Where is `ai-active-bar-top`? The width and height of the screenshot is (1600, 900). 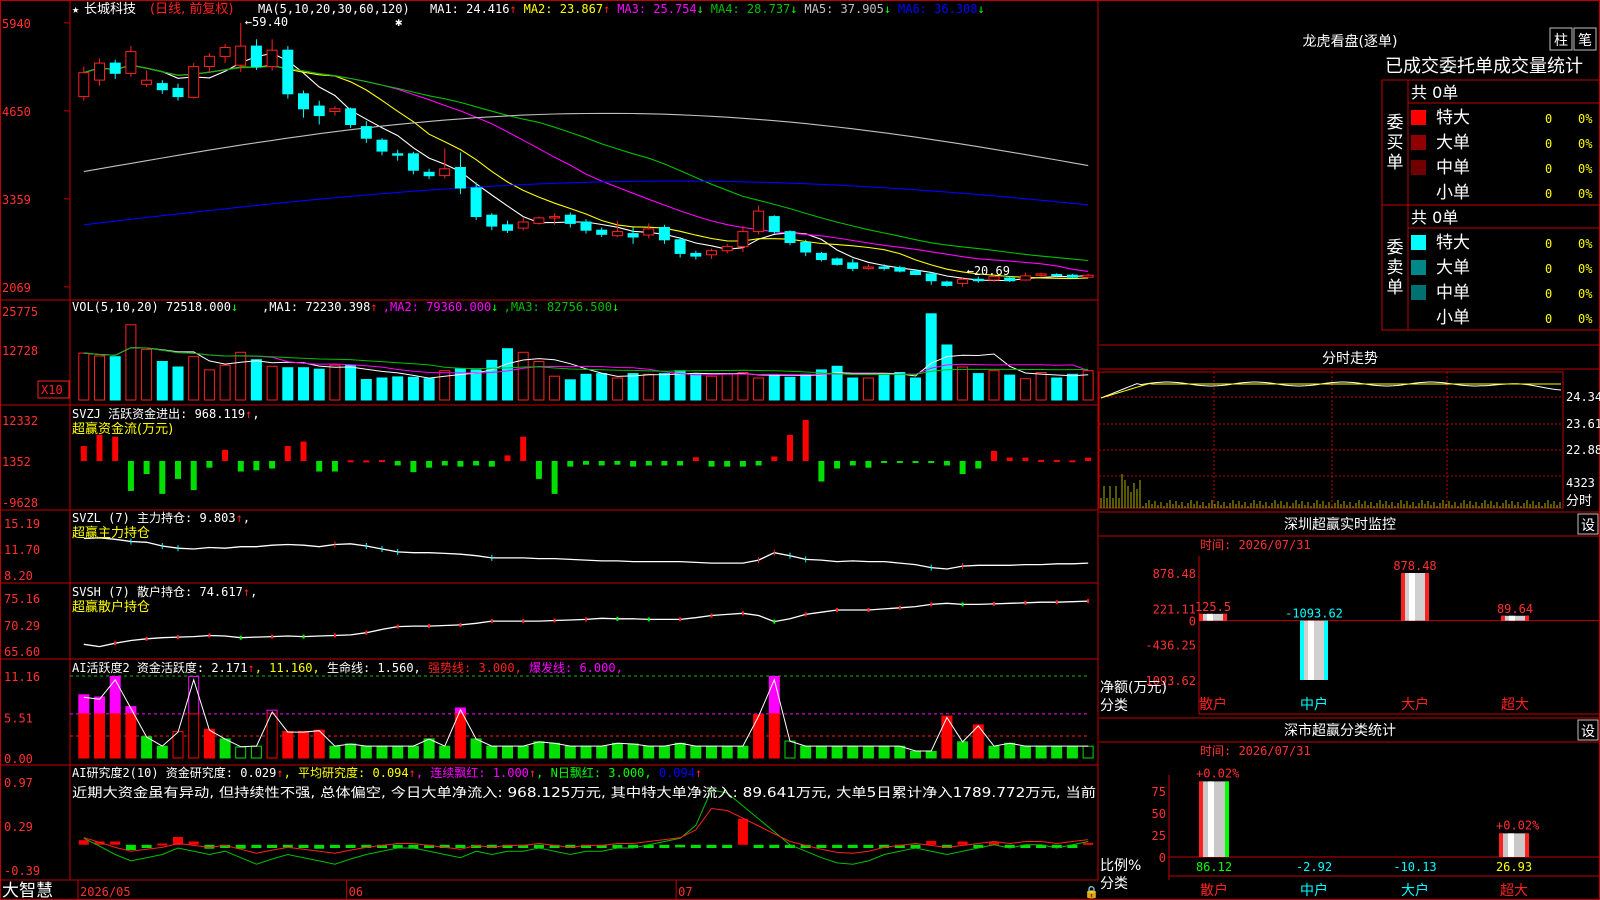
ai-active-bar-top is located at coordinates (115, 695).